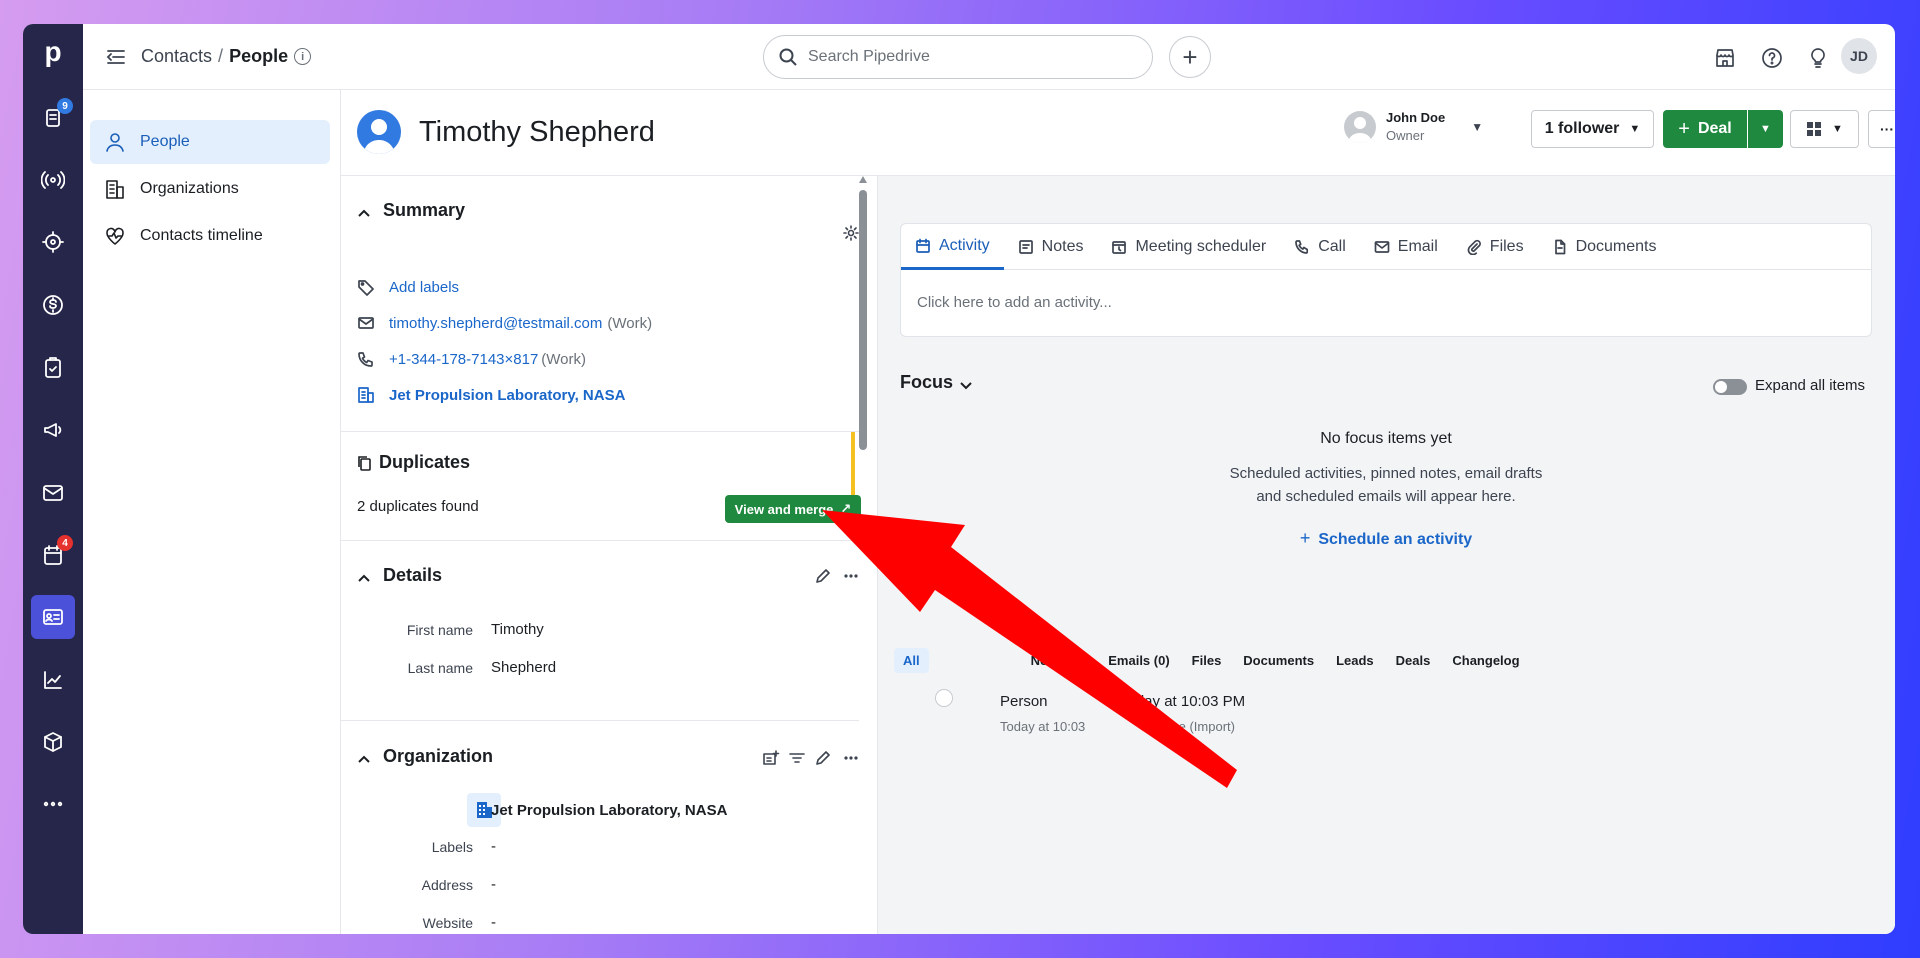 The width and height of the screenshot is (1920, 958). I want to click on filter-files: Files, so click(1207, 660).